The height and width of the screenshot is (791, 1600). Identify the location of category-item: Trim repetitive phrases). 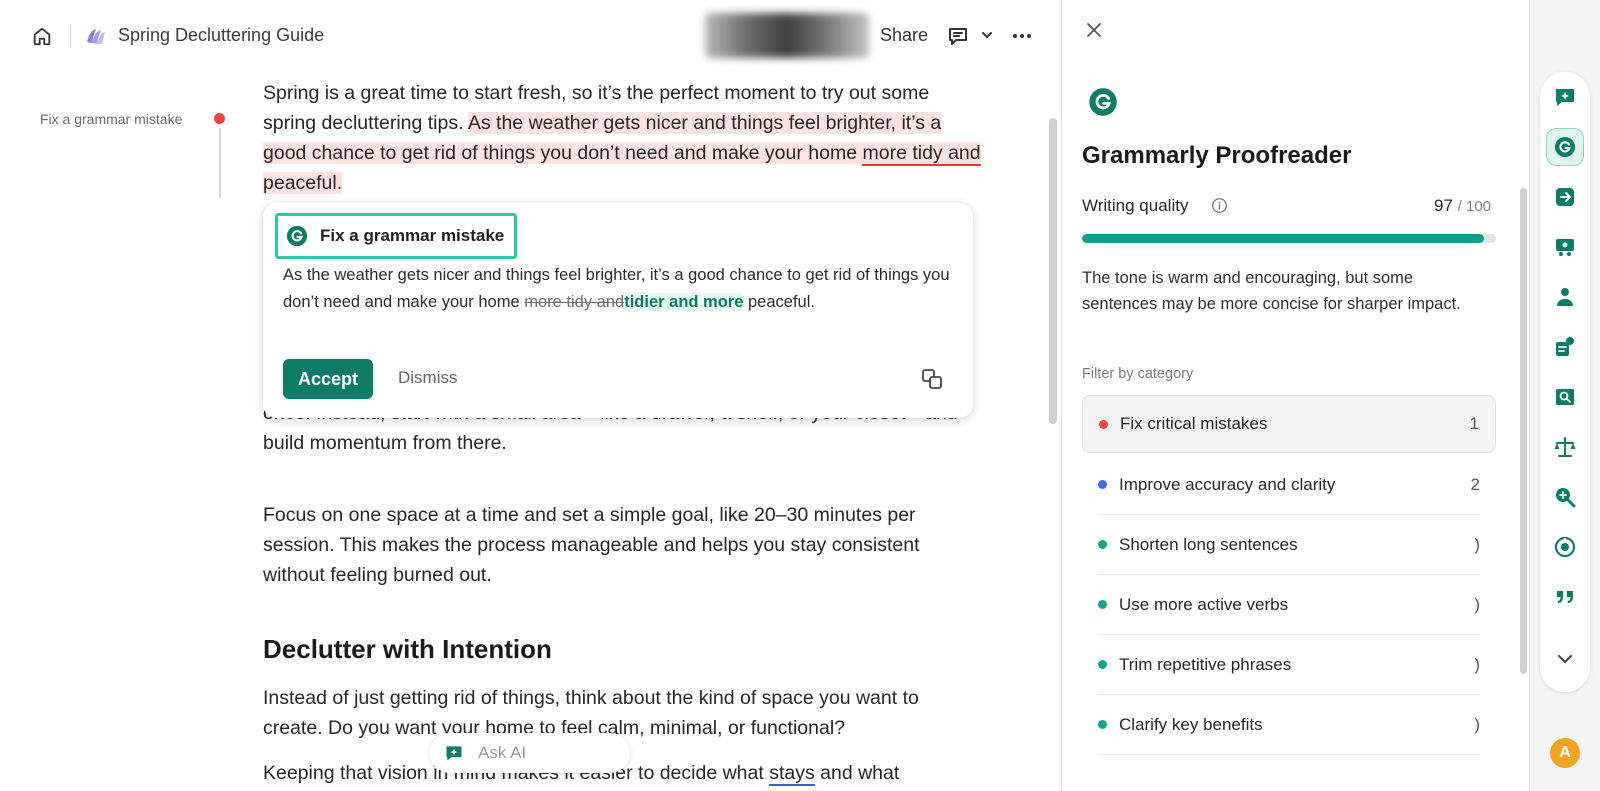
(1289, 665).